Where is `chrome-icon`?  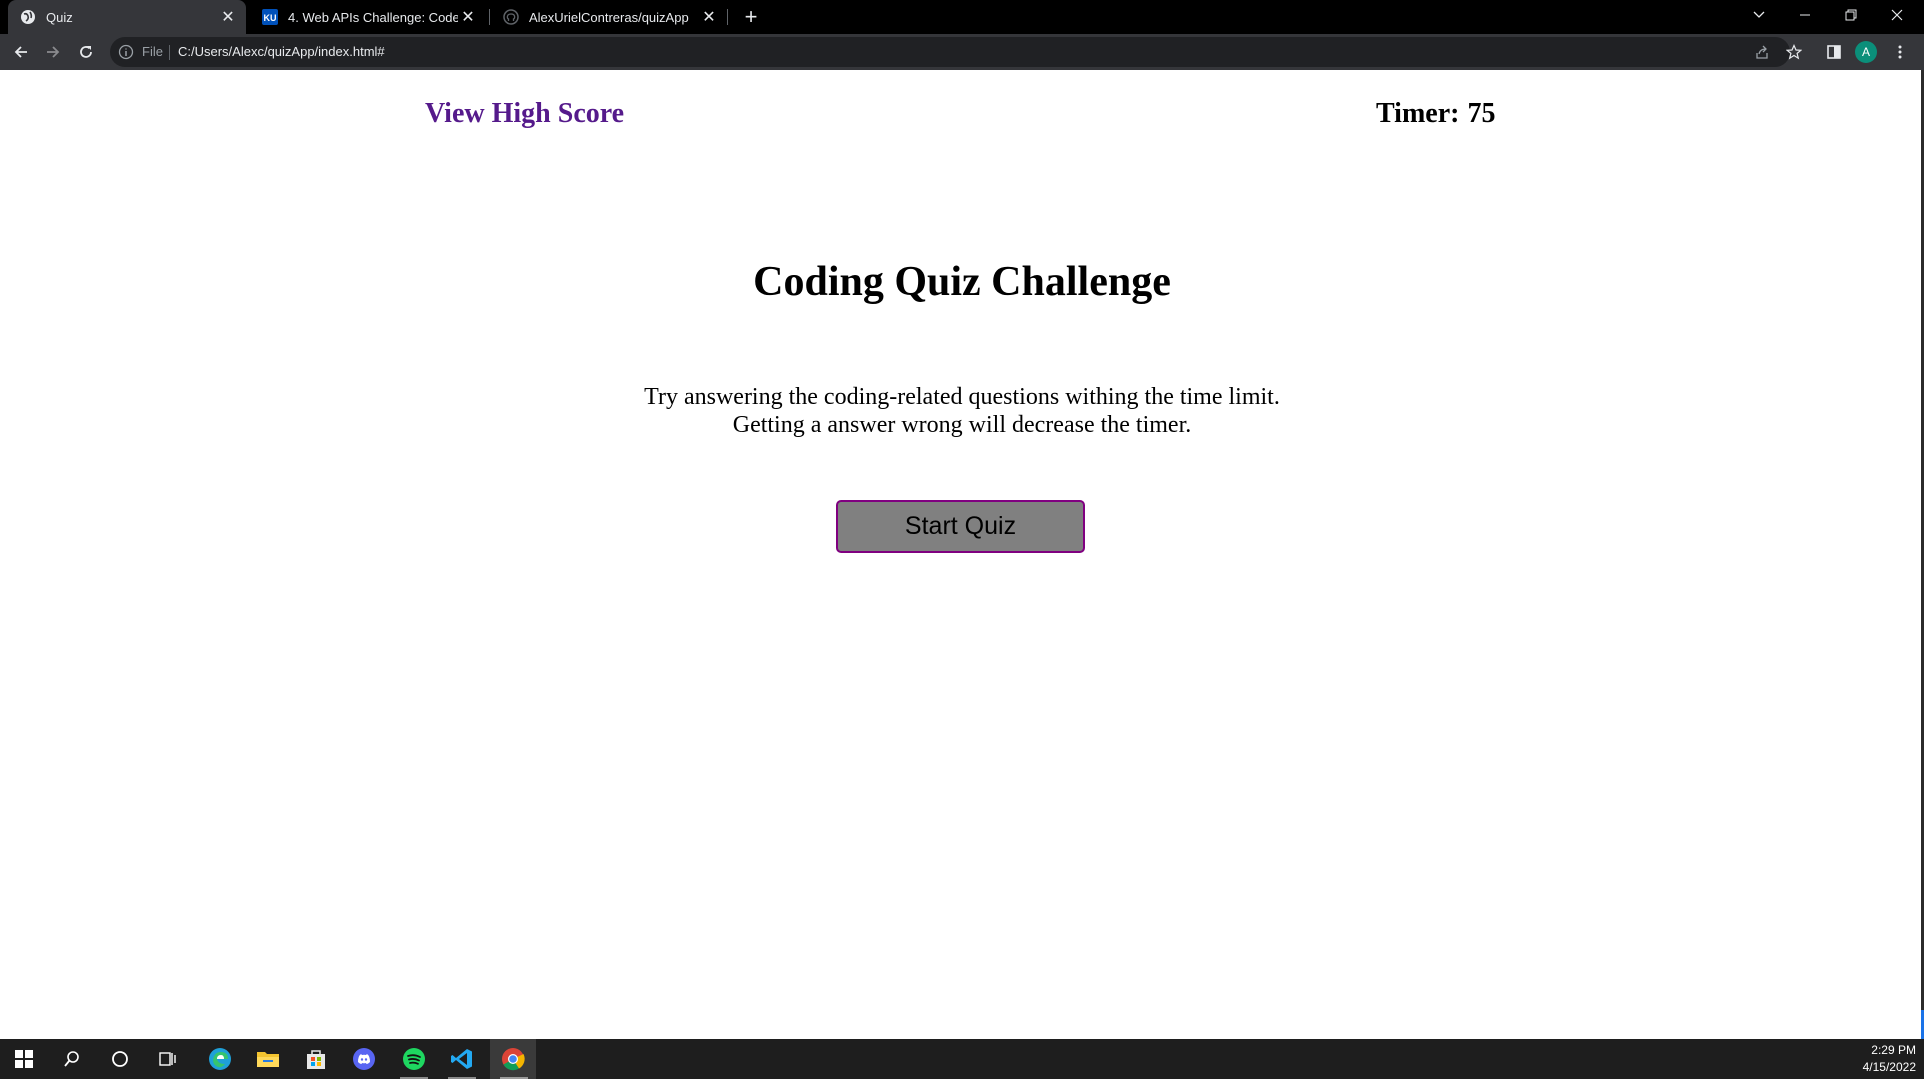
chrome-icon is located at coordinates (513, 1059).